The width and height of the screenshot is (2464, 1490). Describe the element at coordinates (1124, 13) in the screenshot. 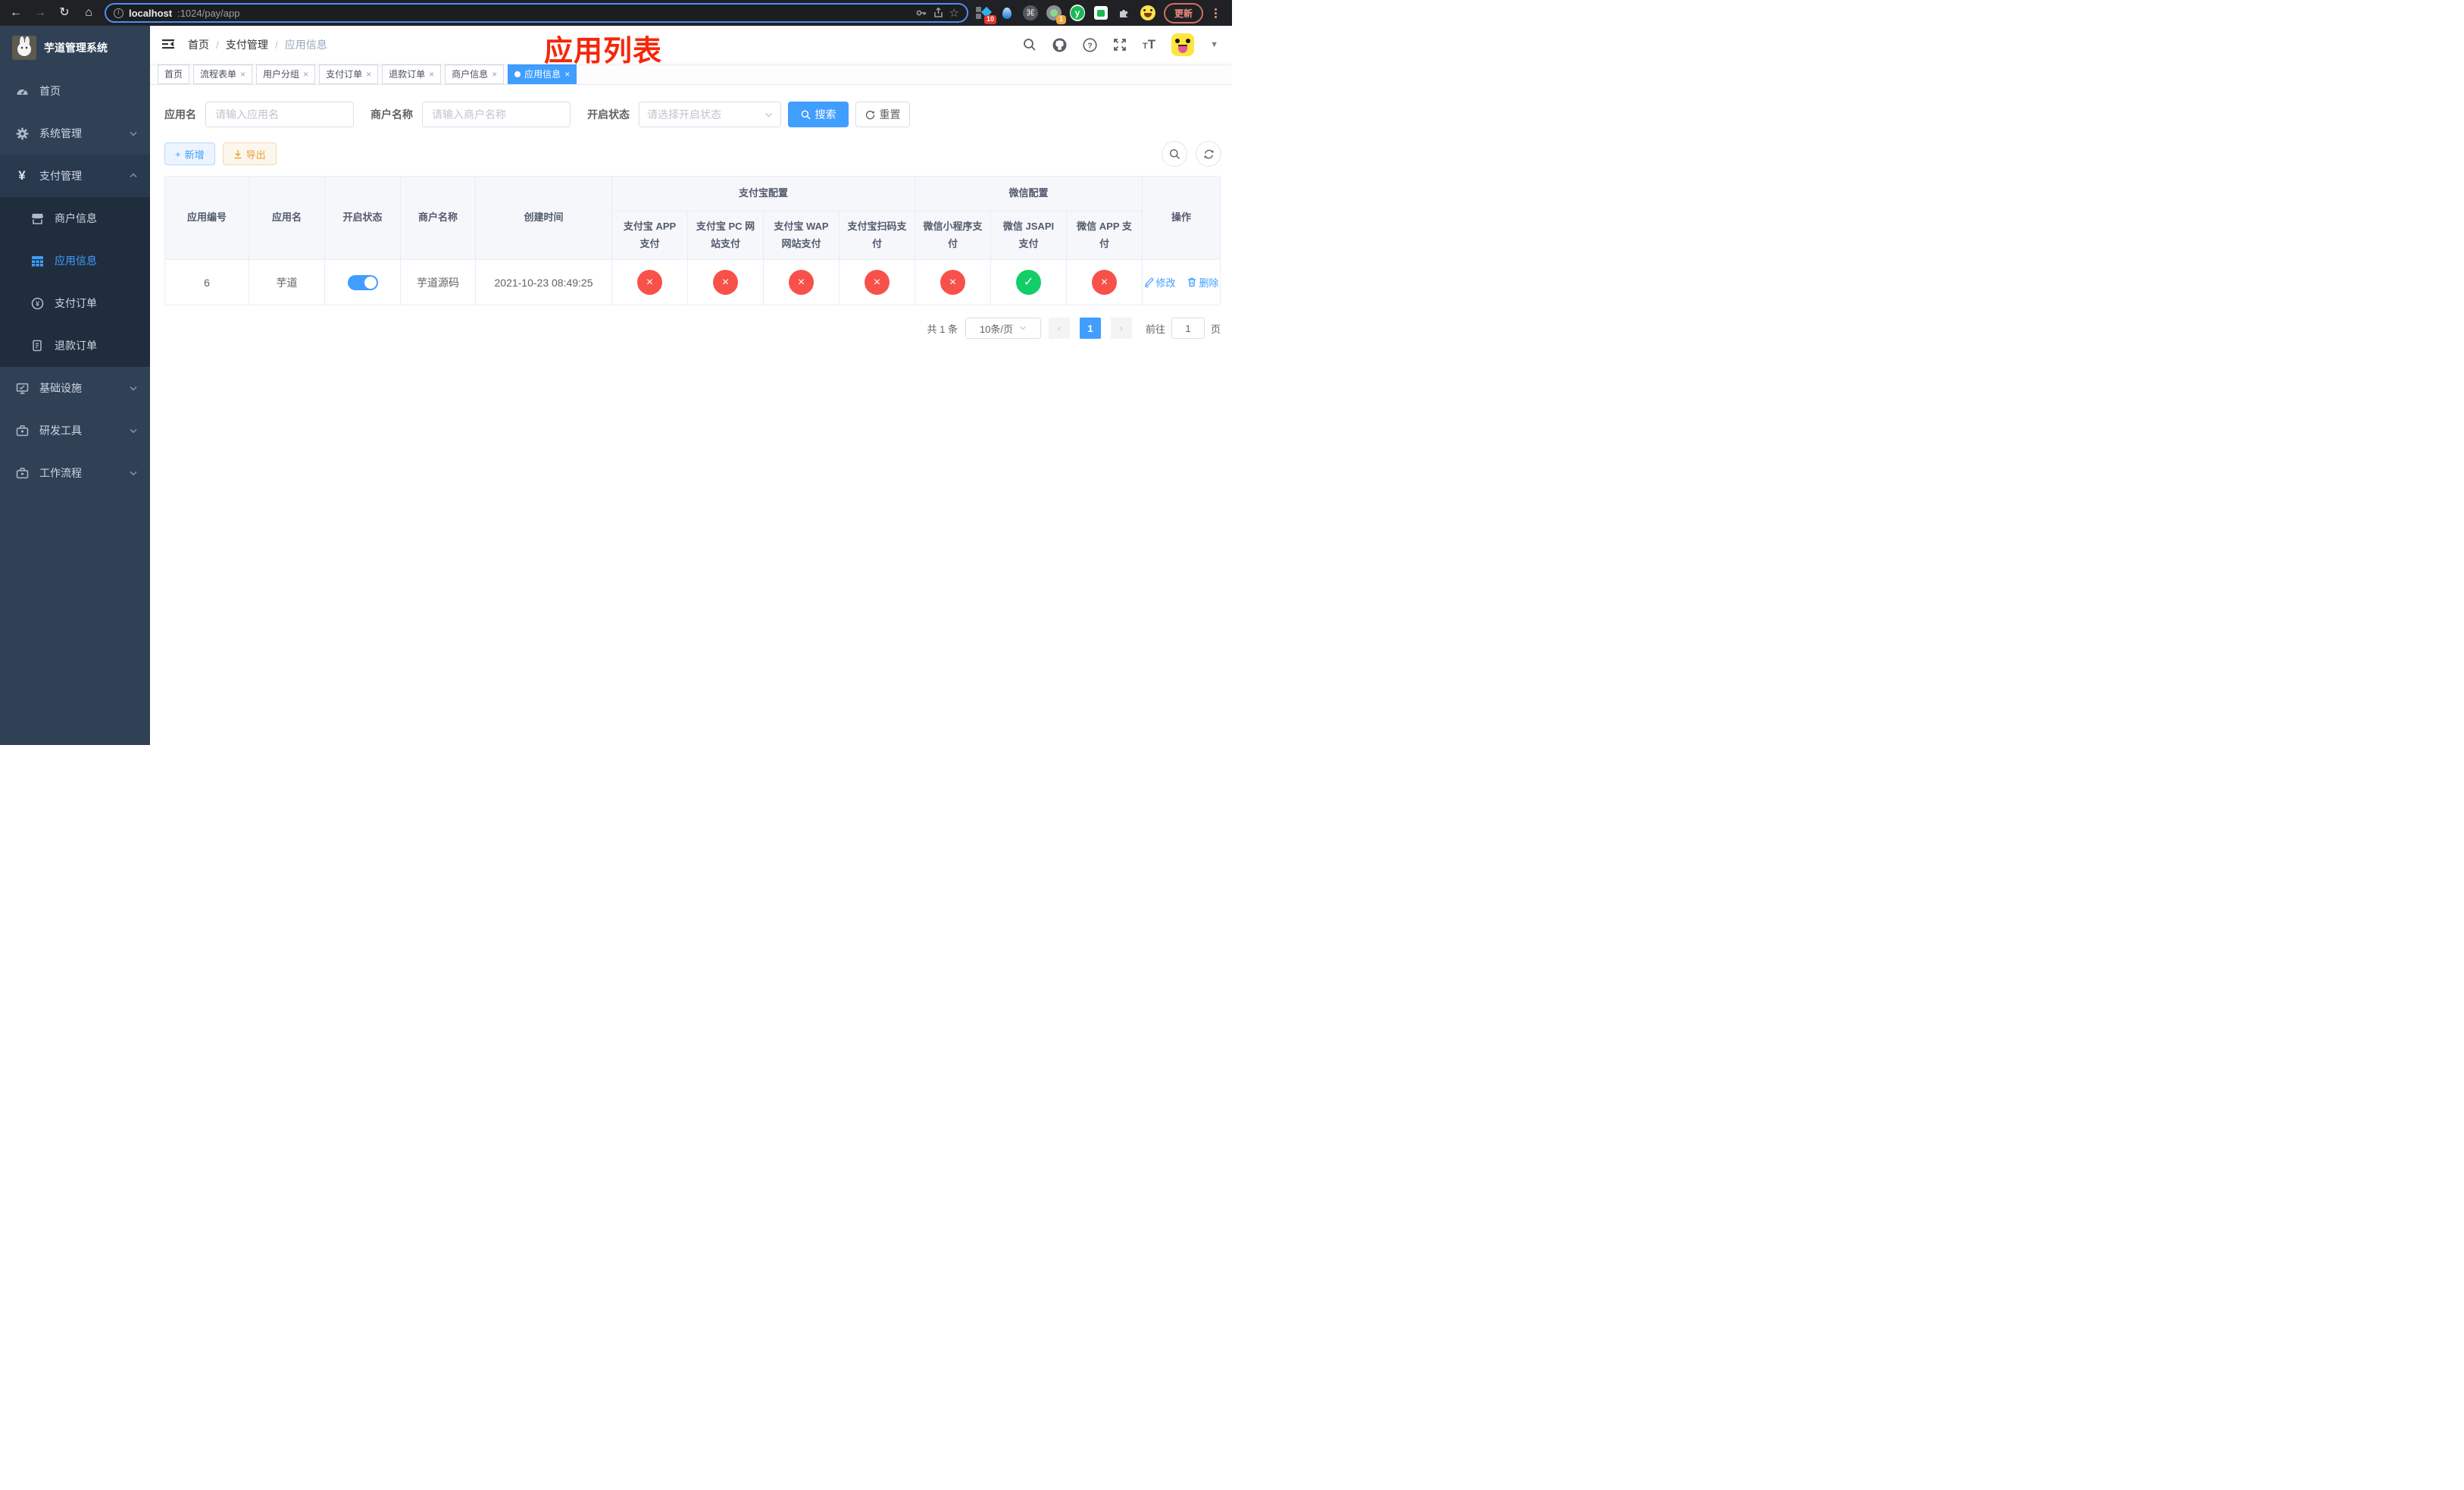

I see `extensions-puzzle-icon` at that location.